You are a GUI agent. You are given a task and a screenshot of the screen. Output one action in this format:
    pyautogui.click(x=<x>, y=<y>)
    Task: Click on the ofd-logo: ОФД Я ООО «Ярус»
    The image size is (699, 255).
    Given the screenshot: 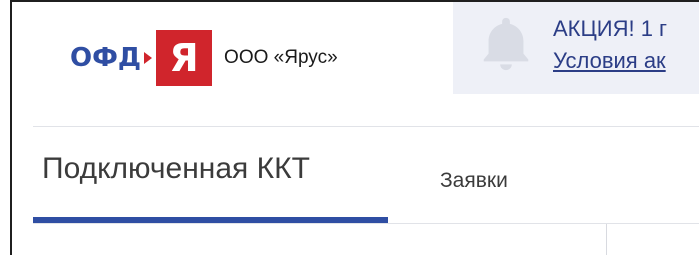 What is the action you would take?
    pyautogui.click(x=204, y=58)
    